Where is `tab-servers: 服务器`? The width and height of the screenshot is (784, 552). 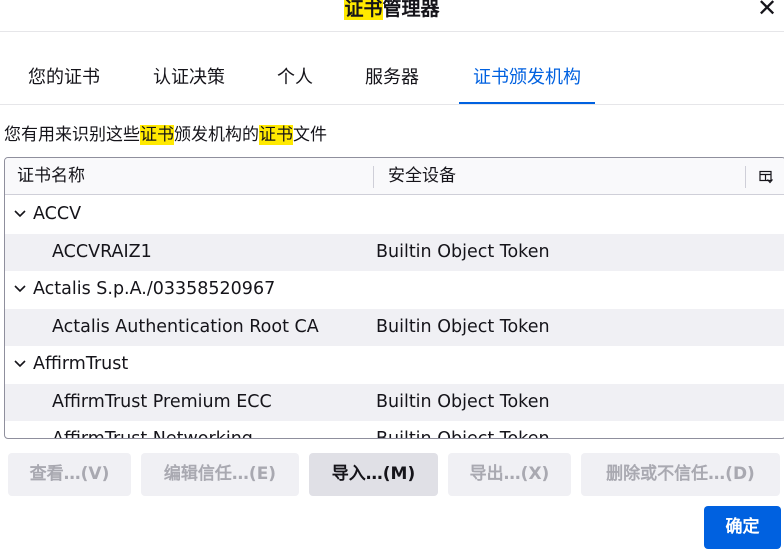 tab-servers: 服务器 is located at coordinates (392, 79).